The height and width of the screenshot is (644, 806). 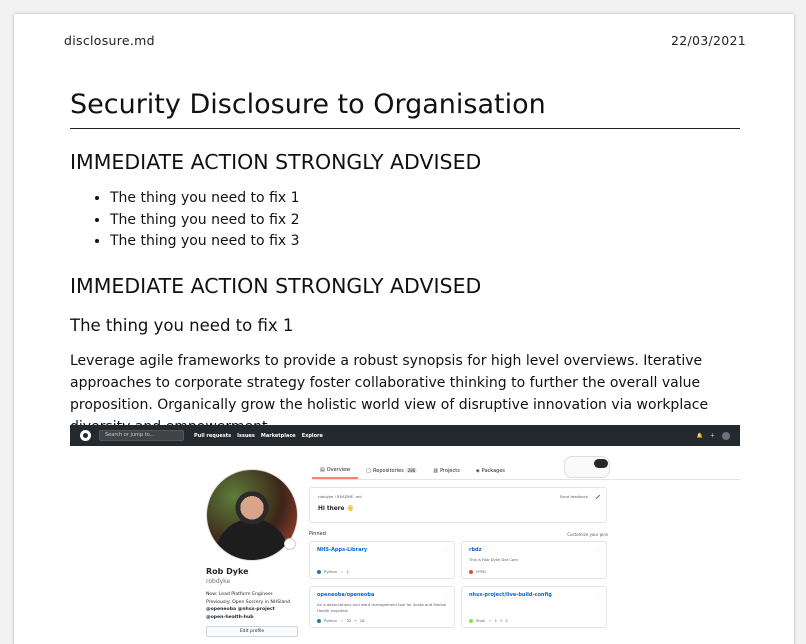 What do you see at coordinates (477, 470) in the screenshot?
I see `package-icon: ◈` at bounding box center [477, 470].